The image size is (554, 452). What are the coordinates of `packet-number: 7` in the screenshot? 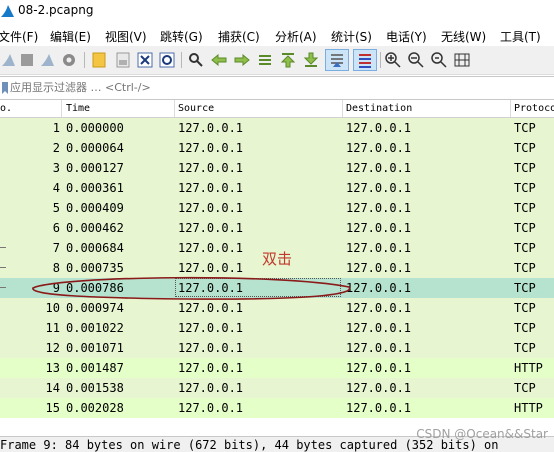 It's located at (56, 248).